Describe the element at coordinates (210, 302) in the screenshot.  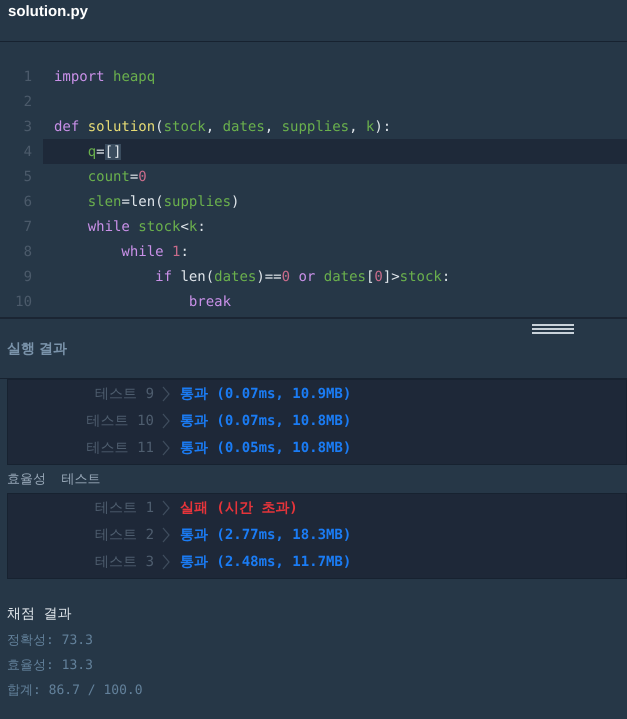
I see `code-line: break` at that location.